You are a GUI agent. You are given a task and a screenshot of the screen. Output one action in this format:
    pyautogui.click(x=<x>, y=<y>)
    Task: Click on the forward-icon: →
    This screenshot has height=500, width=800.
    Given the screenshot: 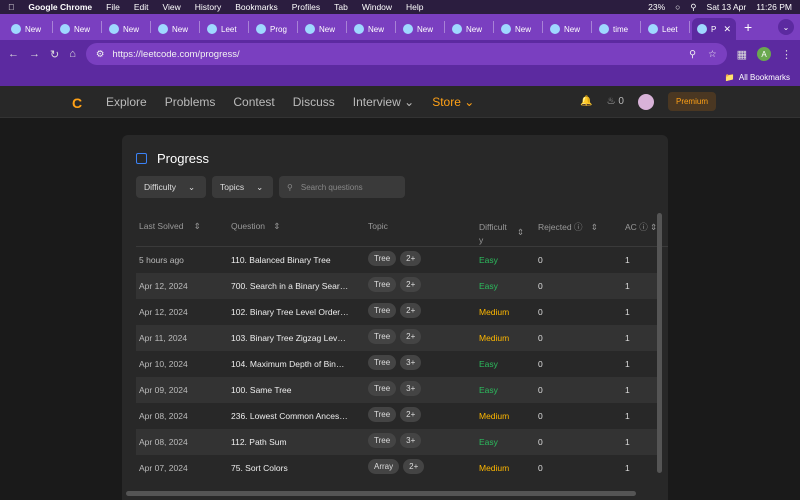 What is the action you would take?
    pyautogui.click(x=34, y=54)
    